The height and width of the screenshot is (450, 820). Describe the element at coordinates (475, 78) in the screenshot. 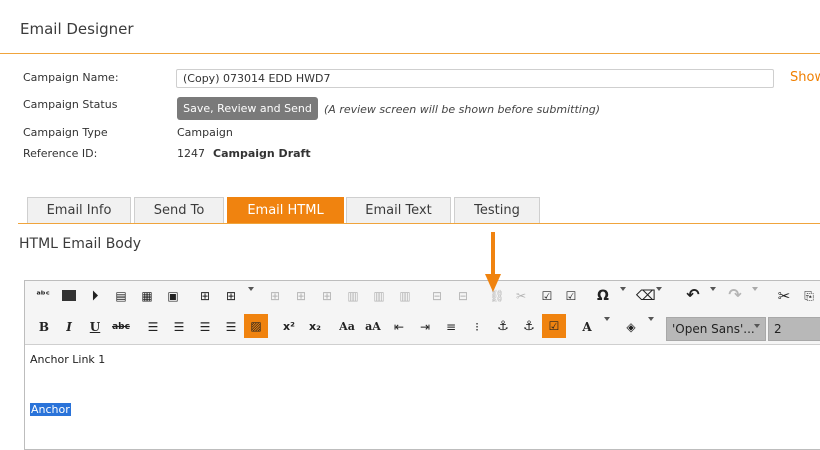

I see `campaign-name-input` at that location.